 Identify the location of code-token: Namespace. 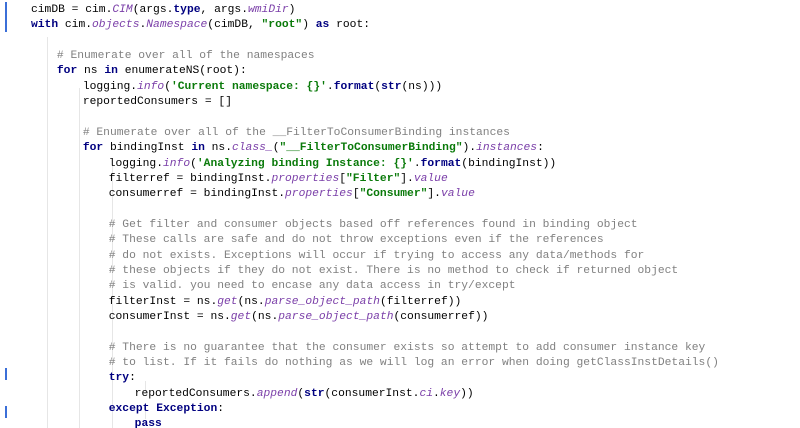
(177, 25).